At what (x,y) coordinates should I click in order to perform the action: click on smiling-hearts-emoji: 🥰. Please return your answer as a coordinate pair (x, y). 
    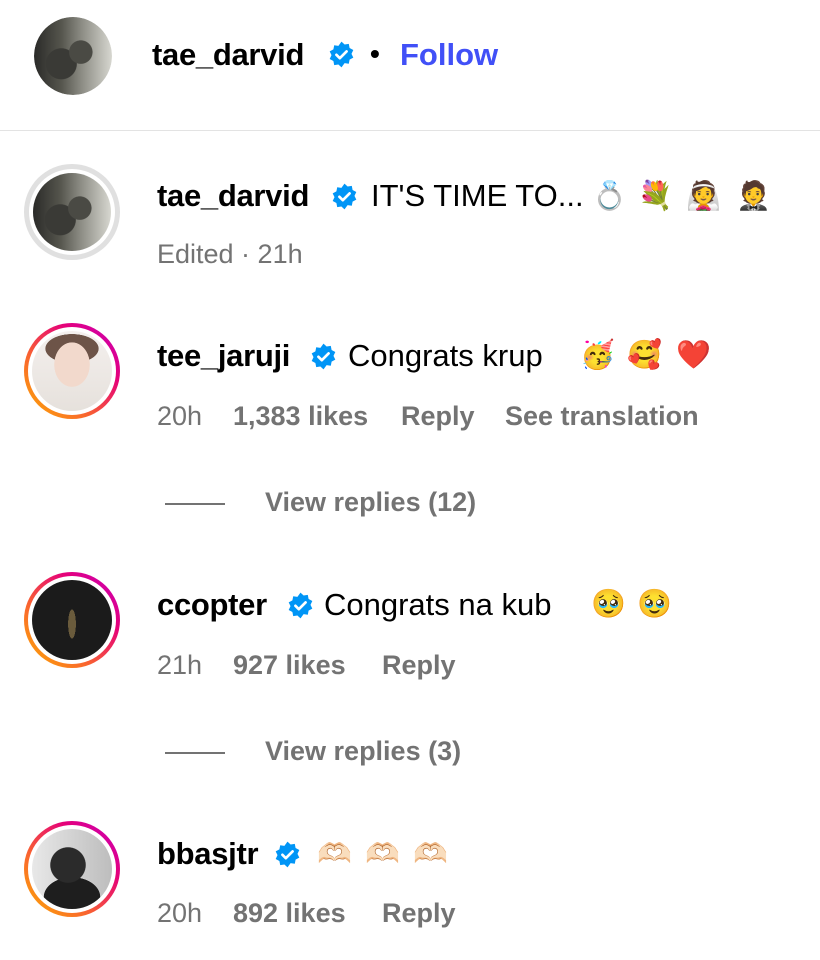
    Looking at the image, I should click on (644, 354).